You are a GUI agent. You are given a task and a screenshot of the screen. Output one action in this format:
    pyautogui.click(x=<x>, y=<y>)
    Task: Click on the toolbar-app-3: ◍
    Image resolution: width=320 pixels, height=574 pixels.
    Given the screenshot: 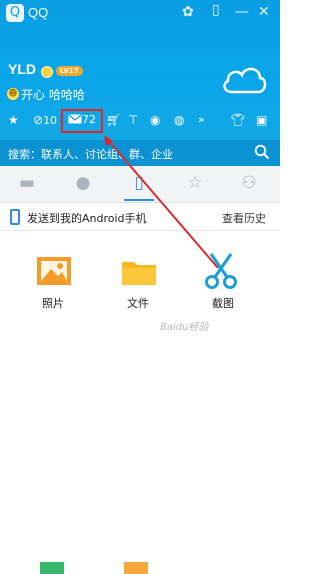 What is the action you would take?
    pyautogui.click(x=179, y=120)
    